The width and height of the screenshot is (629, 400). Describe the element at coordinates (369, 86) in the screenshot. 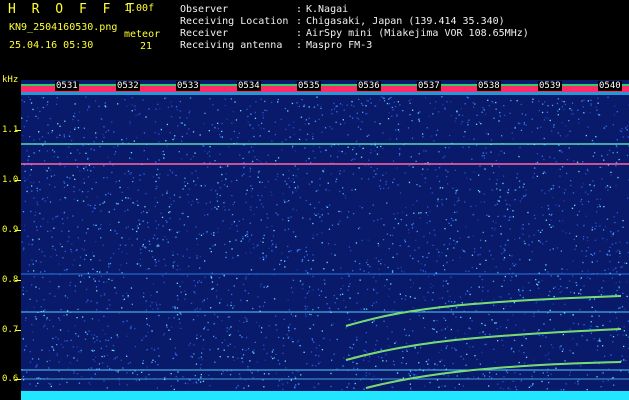

I see `time-label: 0536` at that location.